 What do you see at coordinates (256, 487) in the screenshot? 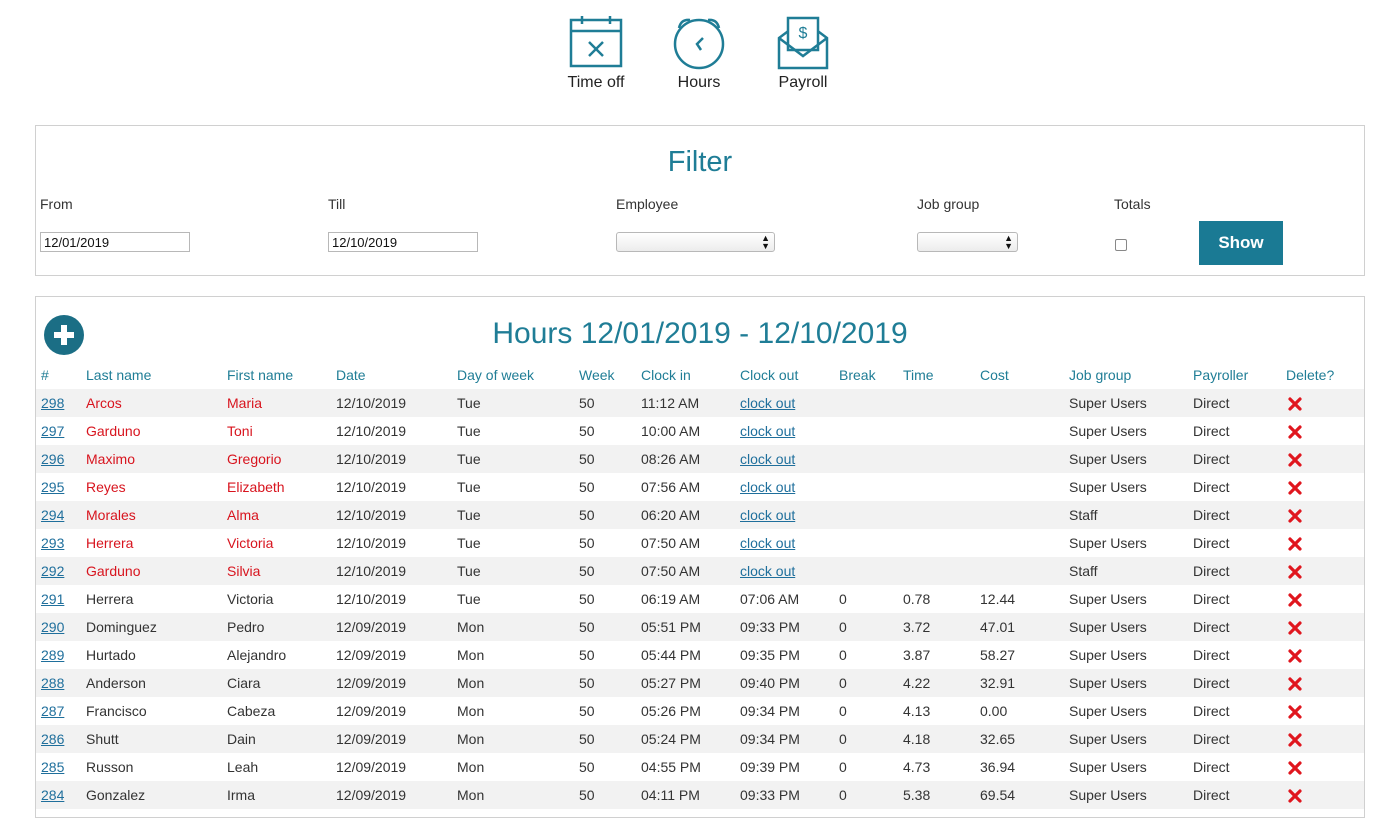
I see `first-name: Elizabeth` at bounding box center [256, 487].